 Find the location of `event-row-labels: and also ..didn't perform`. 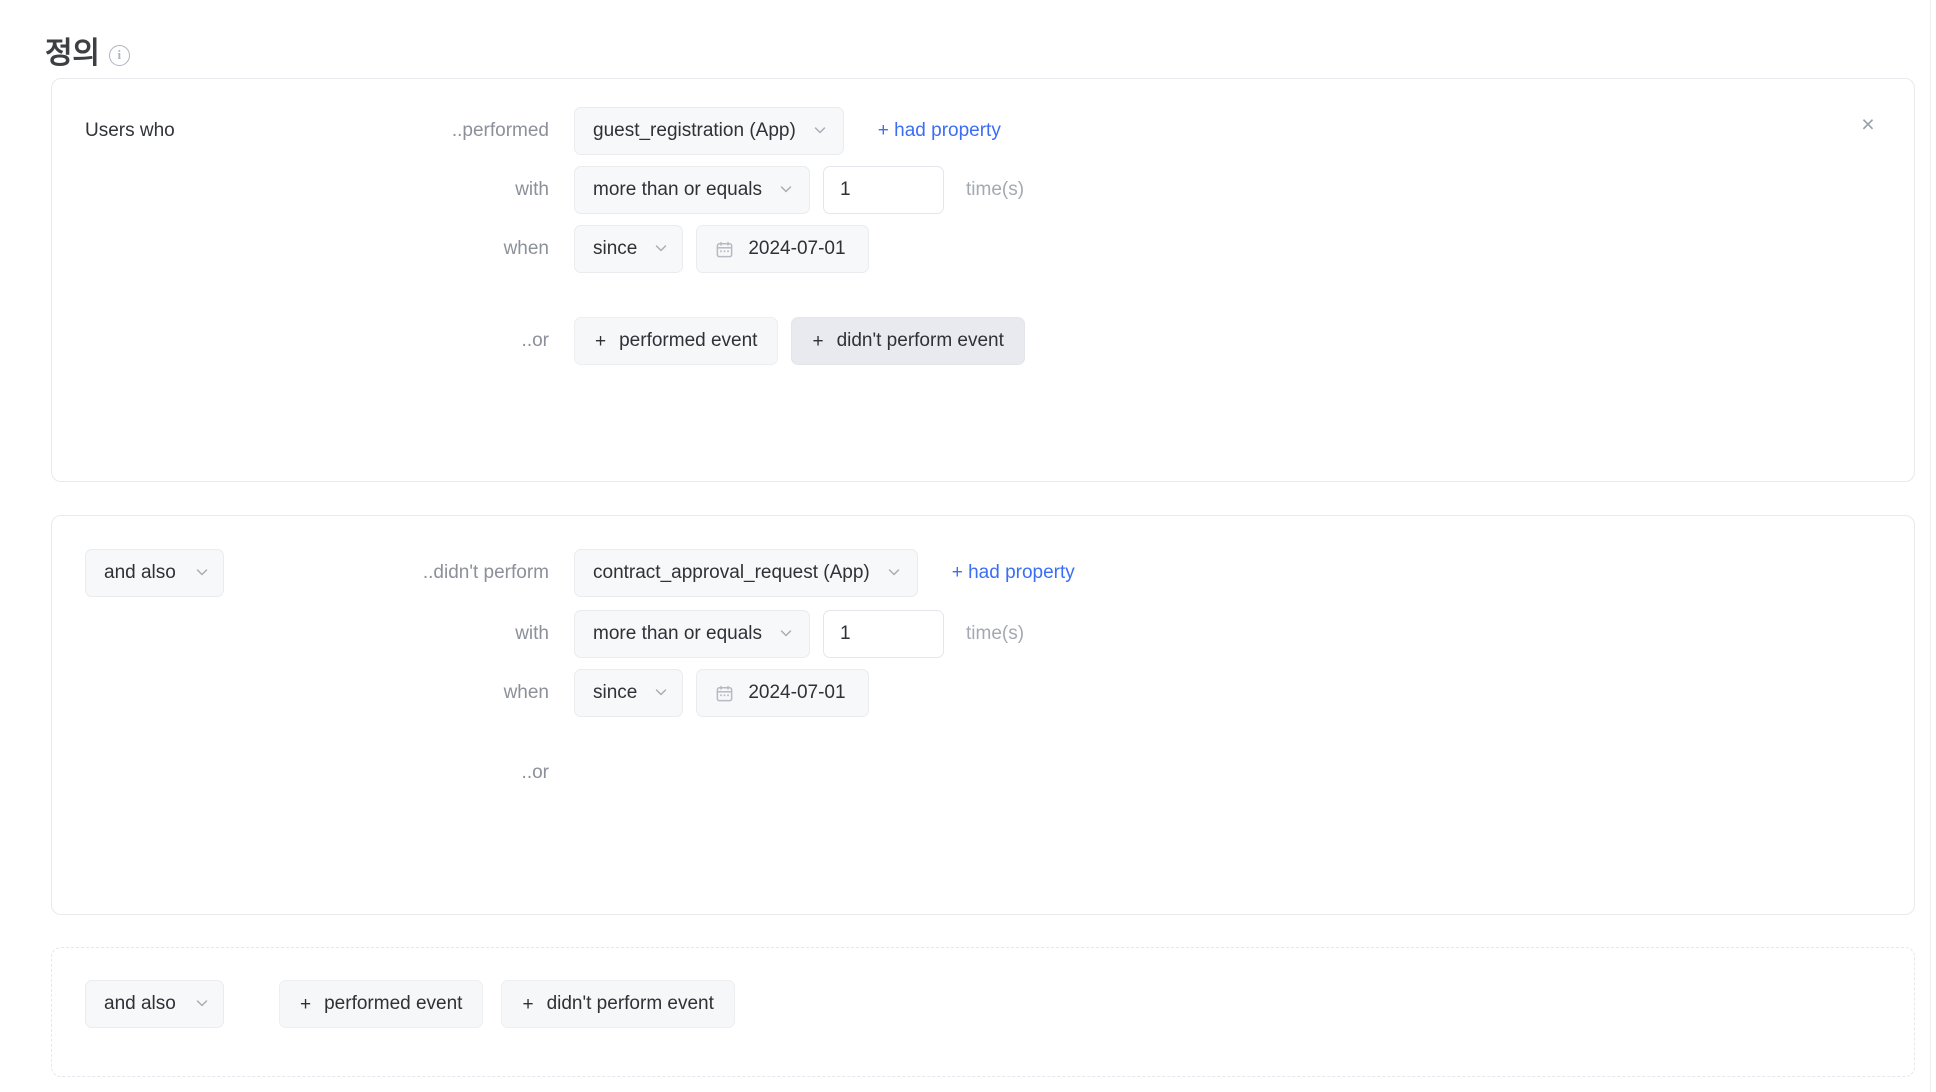

event-row-labels: and also ..didn't perform is located at coordinates (313, 573).